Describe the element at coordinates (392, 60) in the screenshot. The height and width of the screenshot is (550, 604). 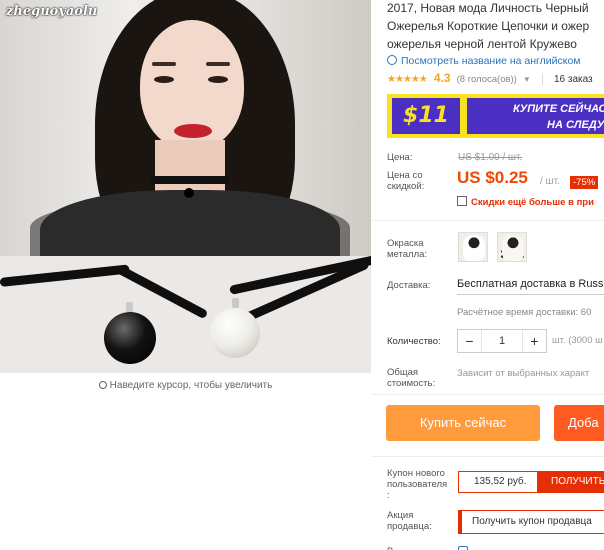
I see `globe-icon` at that location.